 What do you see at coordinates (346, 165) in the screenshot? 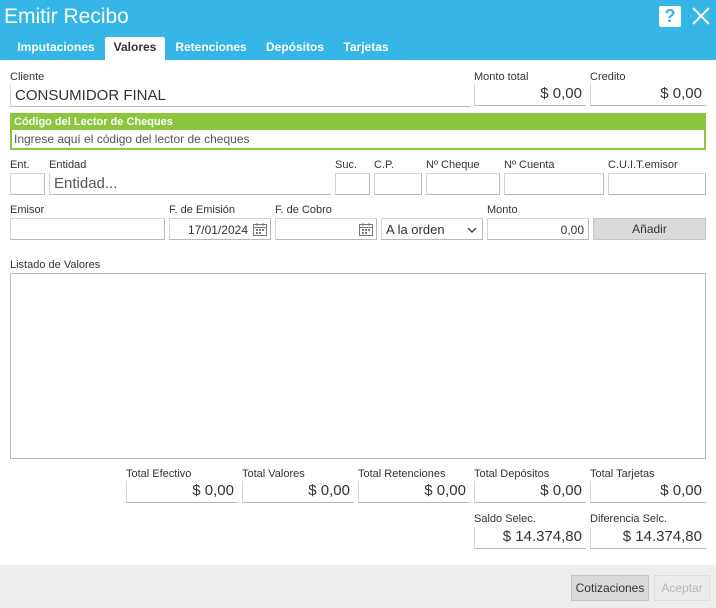
I see `suc-label: Suc.` at bounding box center [346, 165].